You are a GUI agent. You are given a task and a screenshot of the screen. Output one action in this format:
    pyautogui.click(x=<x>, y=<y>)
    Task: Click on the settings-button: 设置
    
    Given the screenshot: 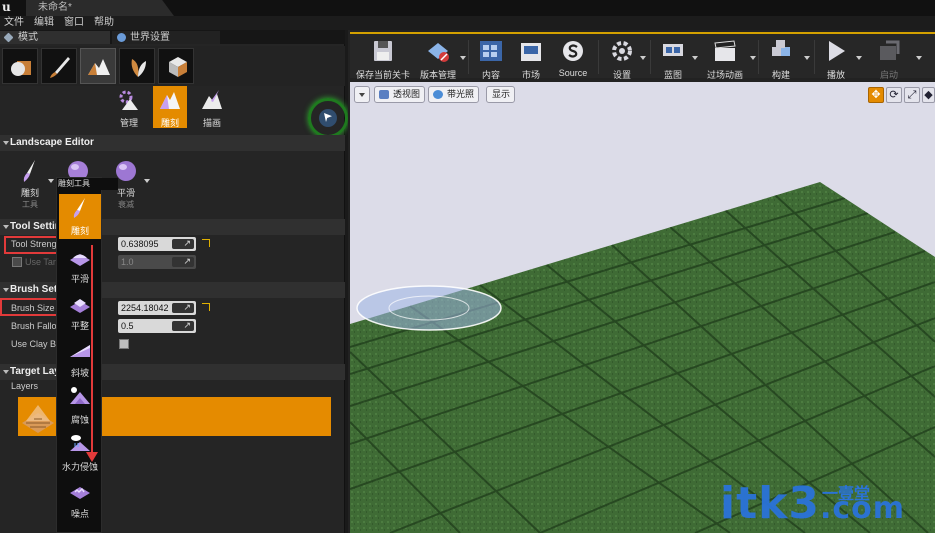 What is the action you would take?
    pyautogui.click(x=622, y=58)
    